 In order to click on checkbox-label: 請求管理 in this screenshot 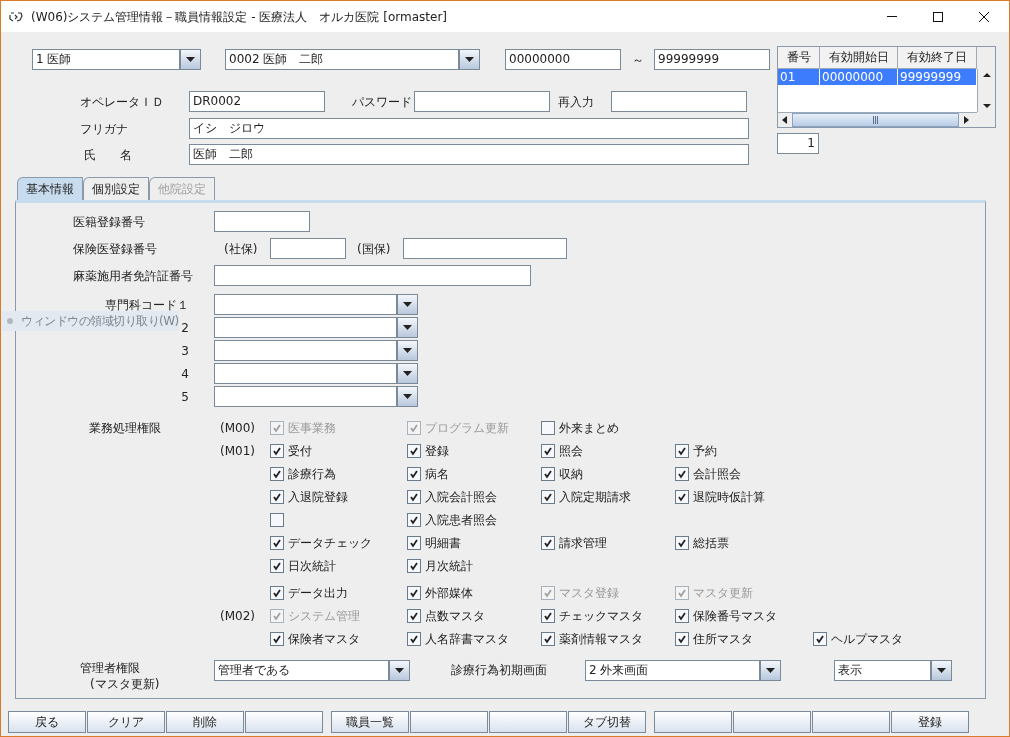, I will do `click(583, 542)`.